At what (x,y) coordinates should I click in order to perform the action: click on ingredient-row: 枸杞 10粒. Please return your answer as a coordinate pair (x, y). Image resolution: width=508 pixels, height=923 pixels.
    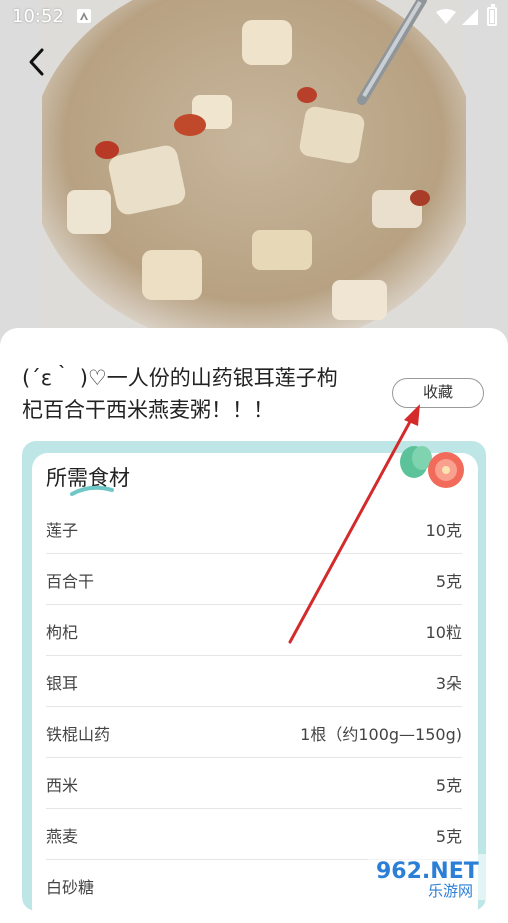
    Looking at the image, I should click on (254, 631).